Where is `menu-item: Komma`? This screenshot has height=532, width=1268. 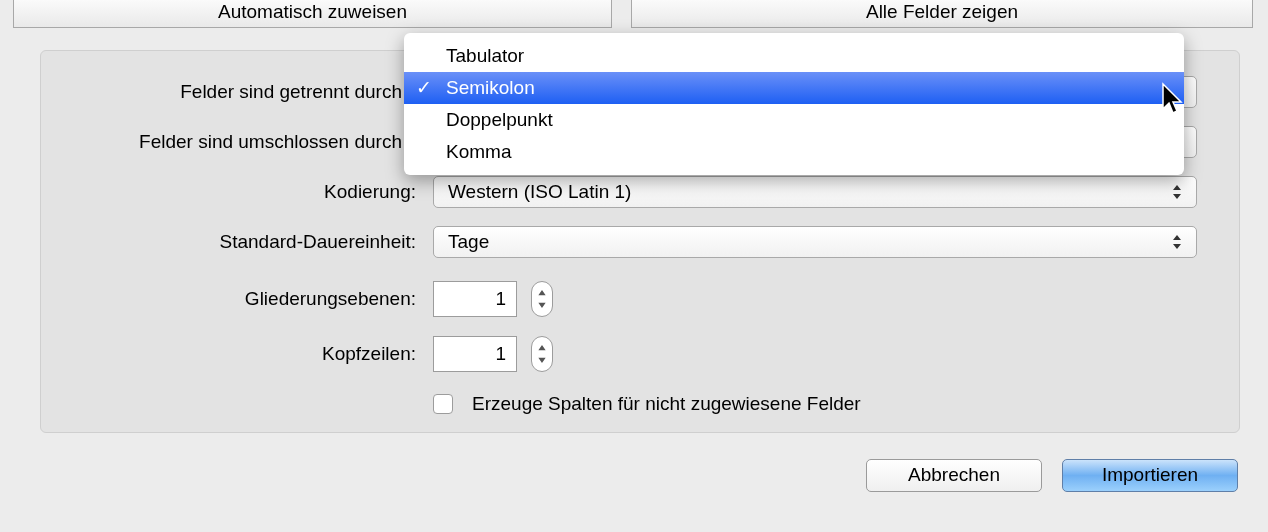 menu-item: Komma is located at coordinates (794, 152).